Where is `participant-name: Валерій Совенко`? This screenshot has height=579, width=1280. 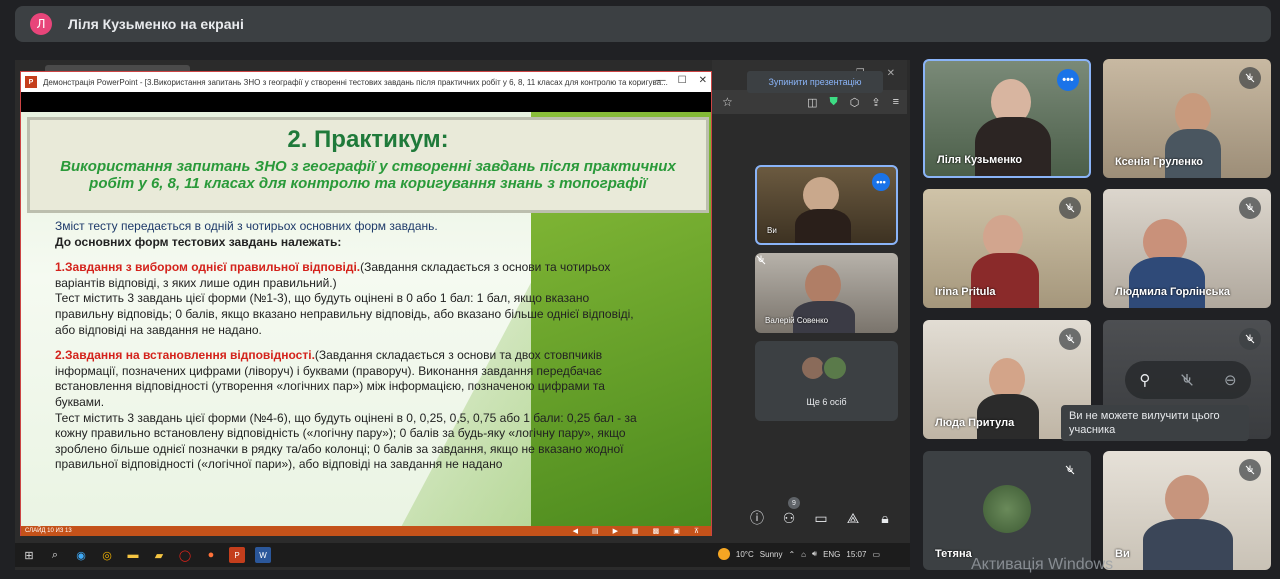 participant-name: Валерій Совенко is located at coordinates (797, 320).